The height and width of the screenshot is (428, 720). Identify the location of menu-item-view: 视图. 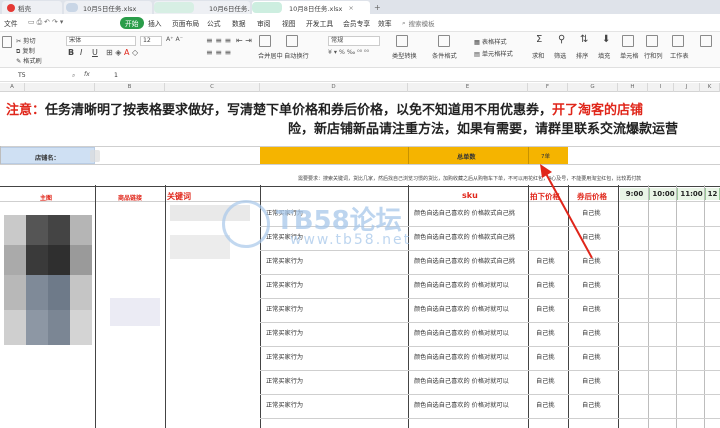
(289, 23).